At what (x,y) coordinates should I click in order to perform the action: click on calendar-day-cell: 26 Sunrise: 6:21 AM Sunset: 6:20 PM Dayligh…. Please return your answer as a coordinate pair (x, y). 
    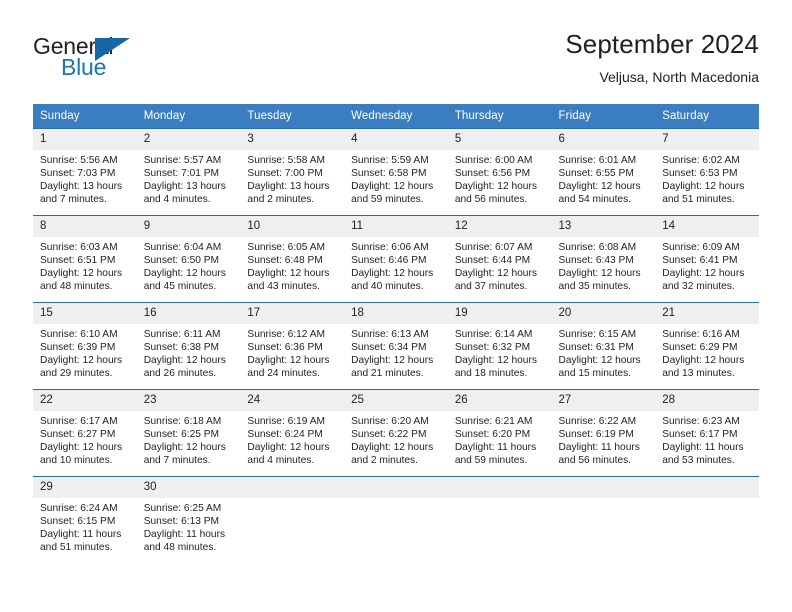
    Looking at the image, I should click on (499, 433).